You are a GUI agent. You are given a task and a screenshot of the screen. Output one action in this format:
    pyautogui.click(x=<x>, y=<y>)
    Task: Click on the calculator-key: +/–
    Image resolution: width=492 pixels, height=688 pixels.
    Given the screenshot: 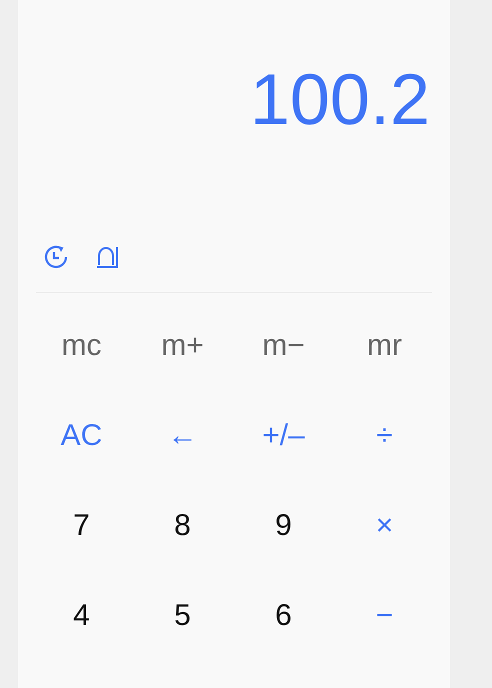 What is the action you would take?
    pyautogui.click(x=283, y=436)
    